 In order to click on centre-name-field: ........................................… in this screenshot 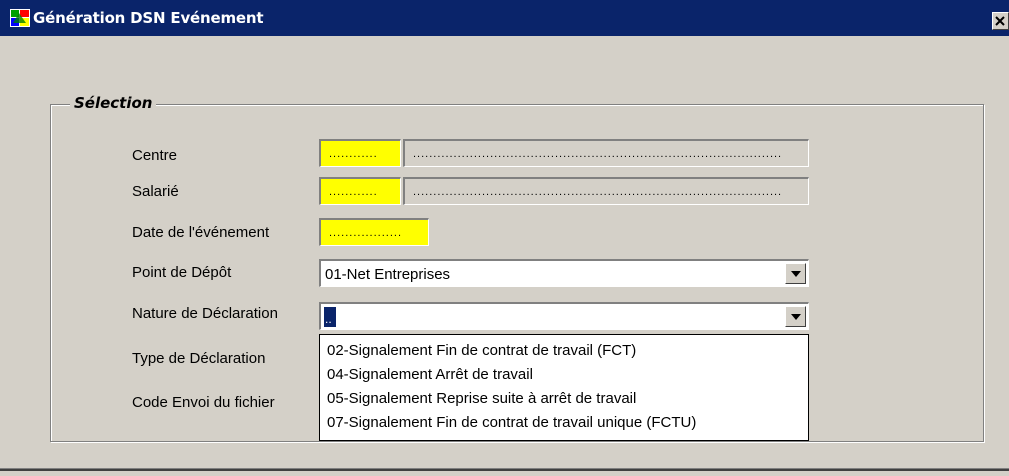, I will do `click(606, 153)`.